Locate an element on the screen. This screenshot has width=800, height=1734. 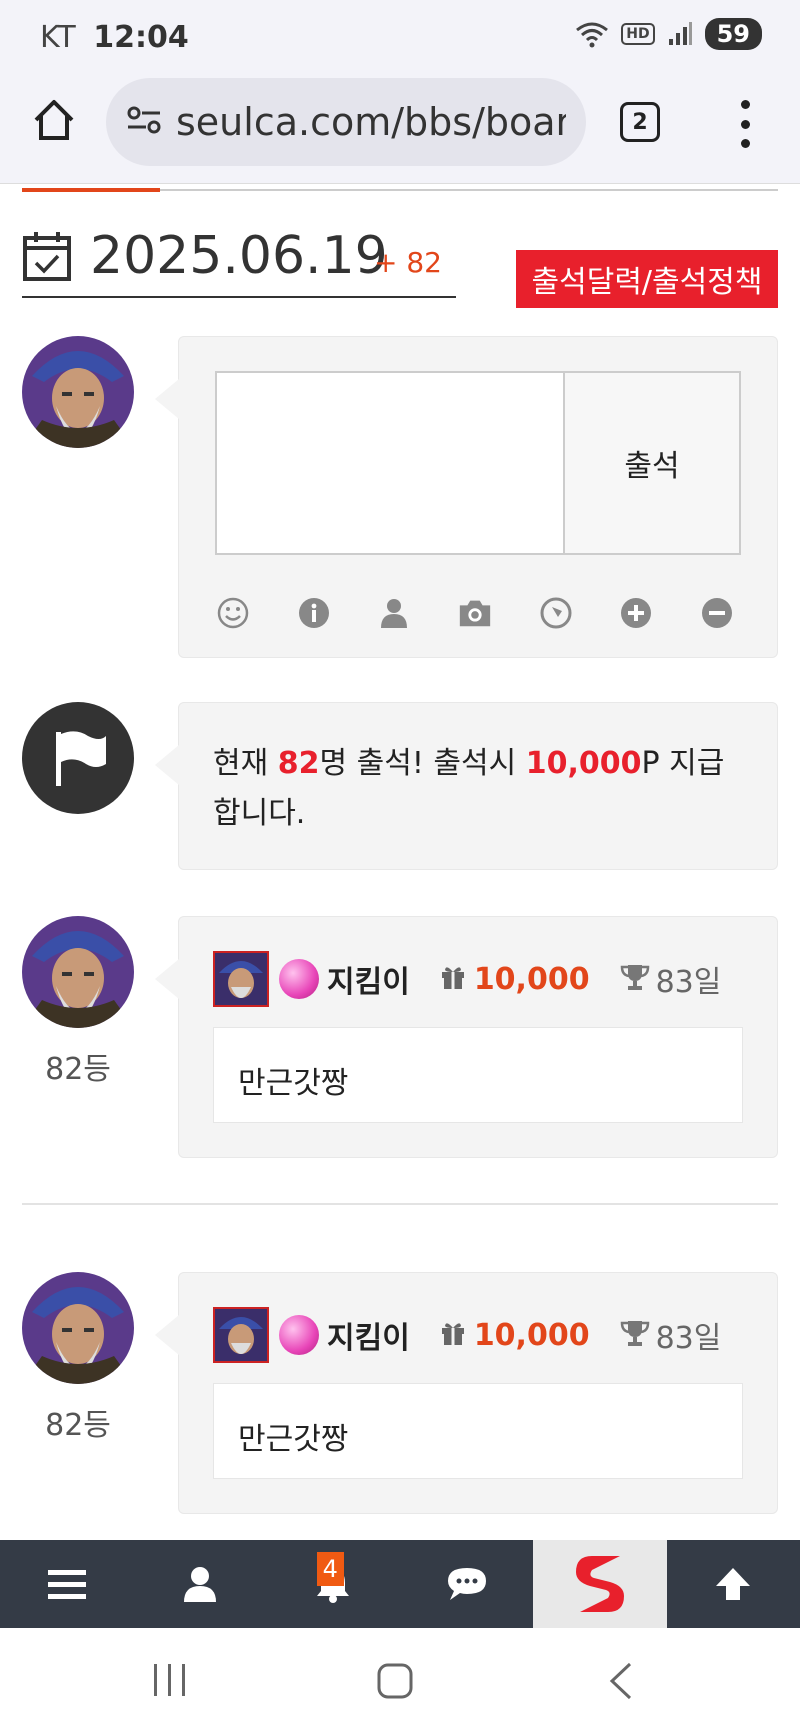
site-settings-icon is located at coordinates (144, 122).